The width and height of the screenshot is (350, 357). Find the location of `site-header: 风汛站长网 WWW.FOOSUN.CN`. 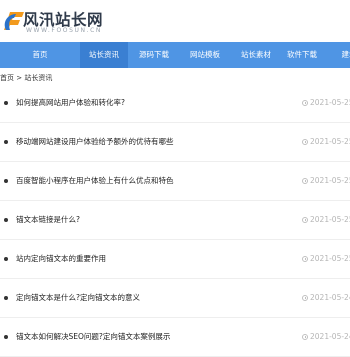

site-header: 风汛站长网 WWW.FOOSUN.CN is located at coordinates (175, 20).